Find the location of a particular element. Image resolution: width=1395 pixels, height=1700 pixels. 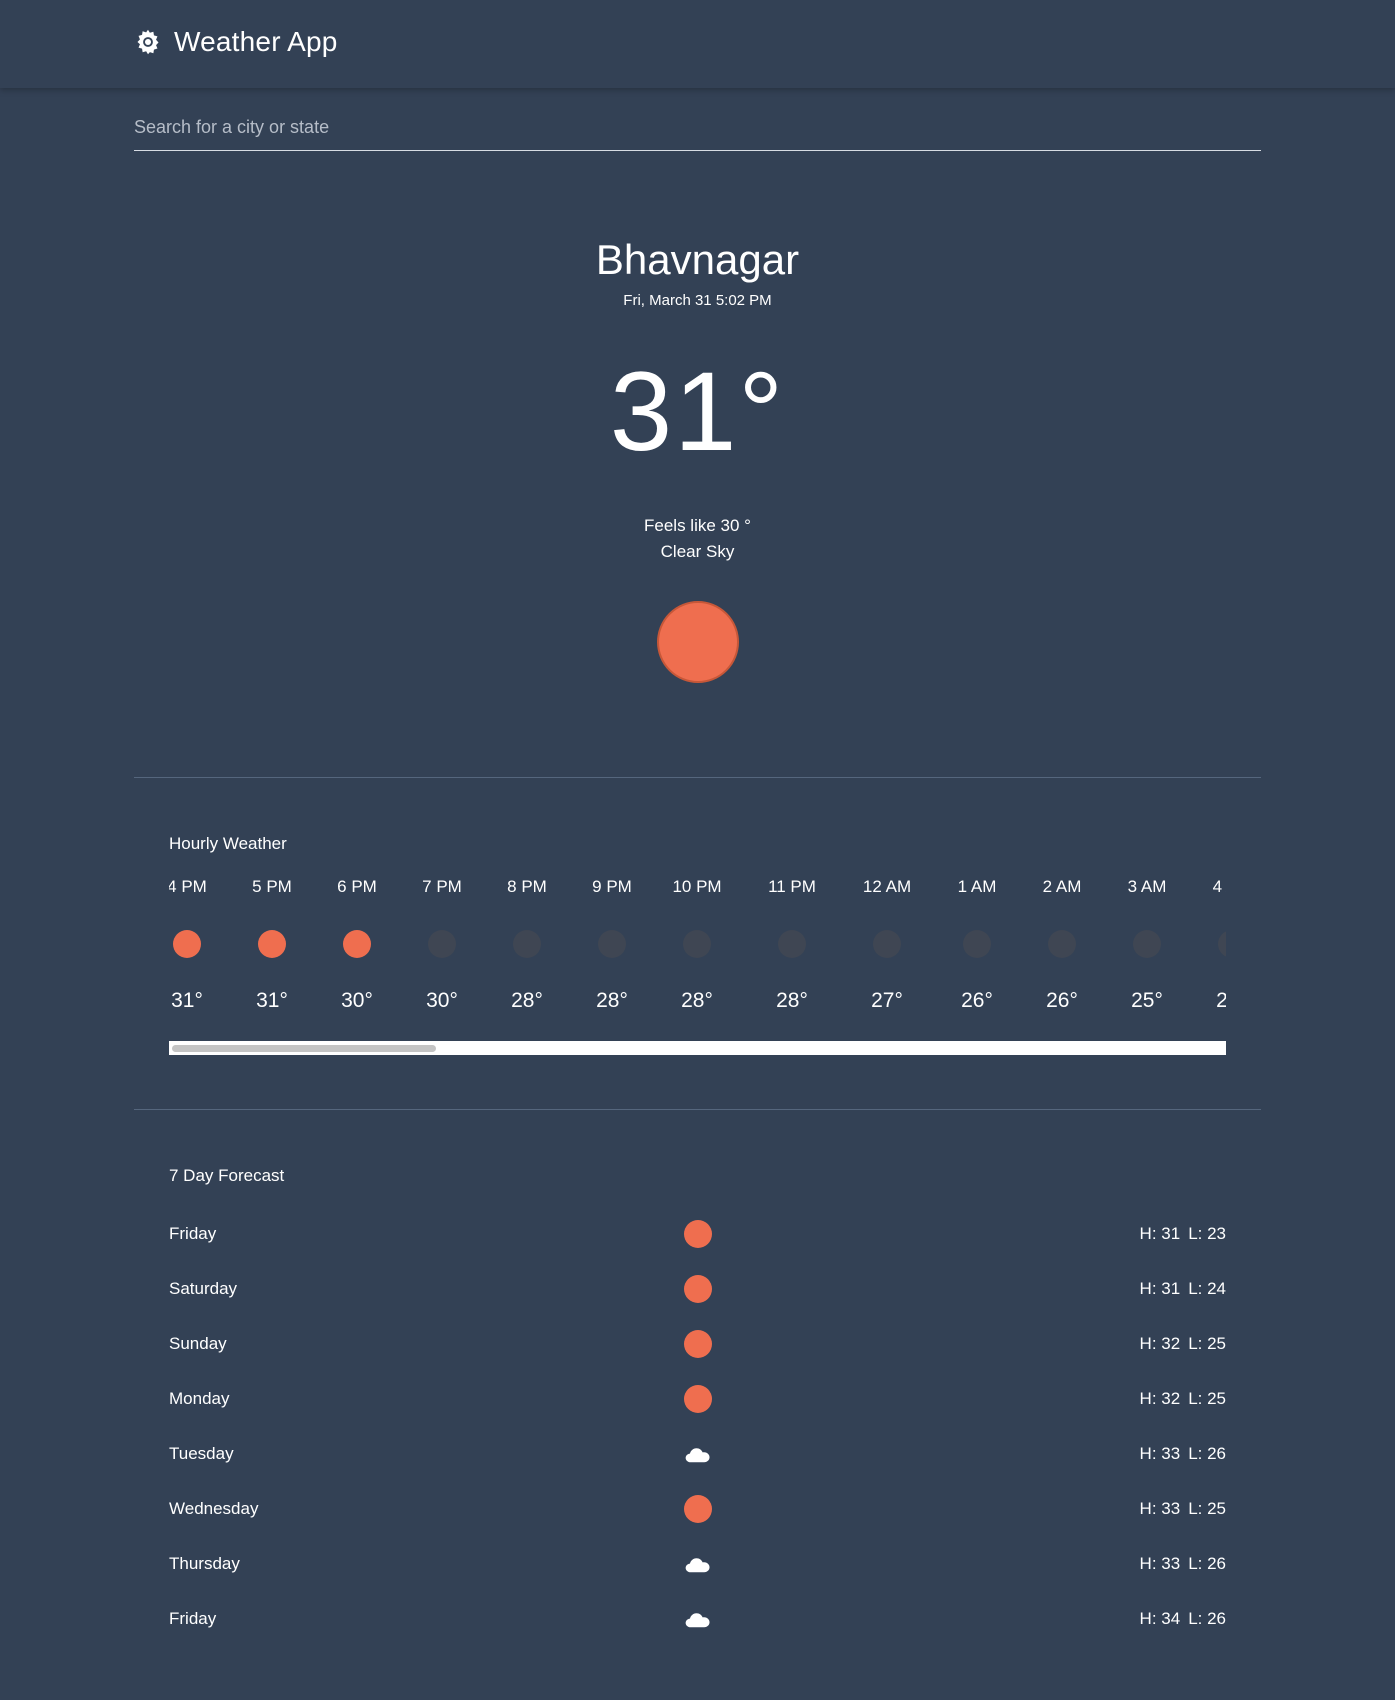

forecast-row: Saturday H: 31 L: 24 is located at coordinates (697, 1298).